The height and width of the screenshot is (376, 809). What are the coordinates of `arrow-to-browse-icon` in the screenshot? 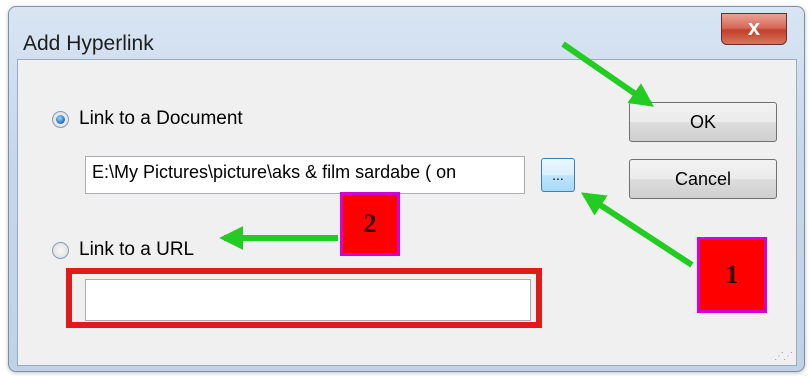 It's located at (637, 230).